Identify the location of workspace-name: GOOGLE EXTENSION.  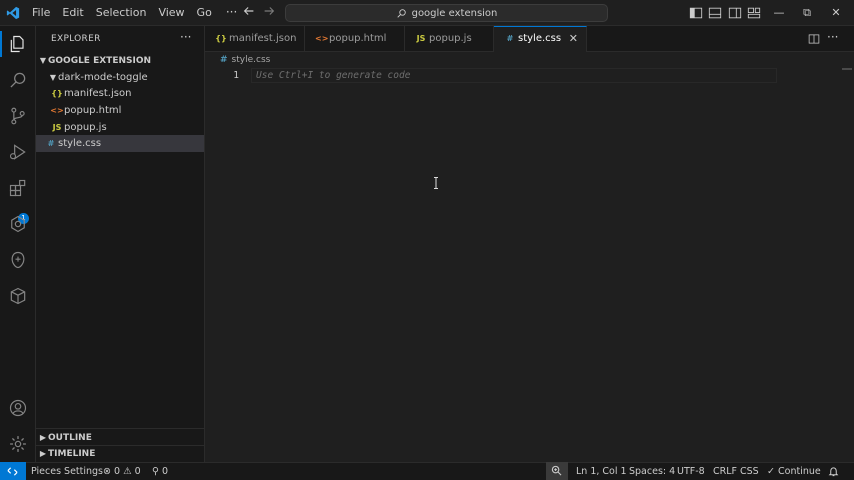
(100, 61).